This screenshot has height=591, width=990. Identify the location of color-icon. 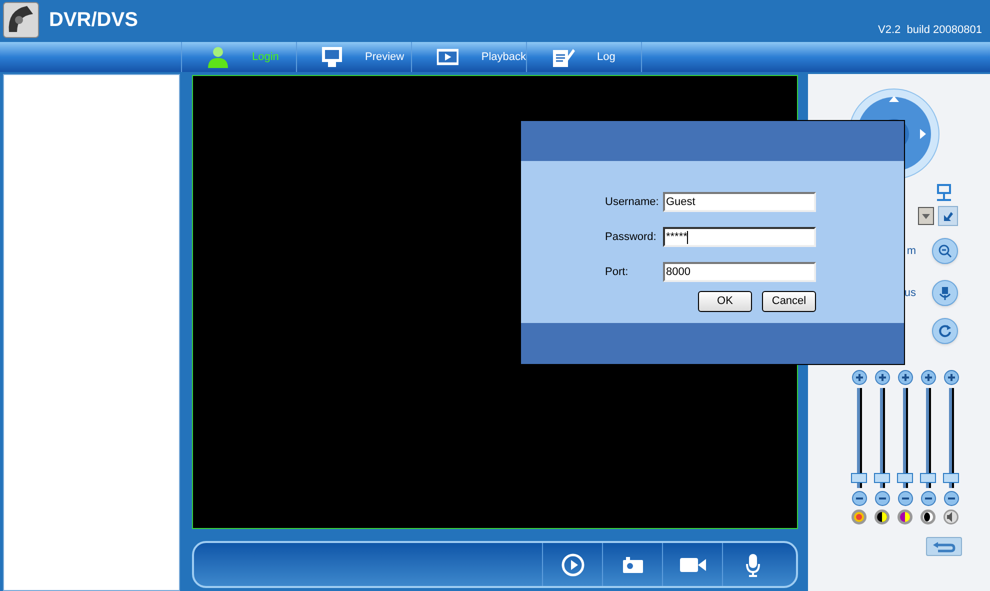
(905, 517).